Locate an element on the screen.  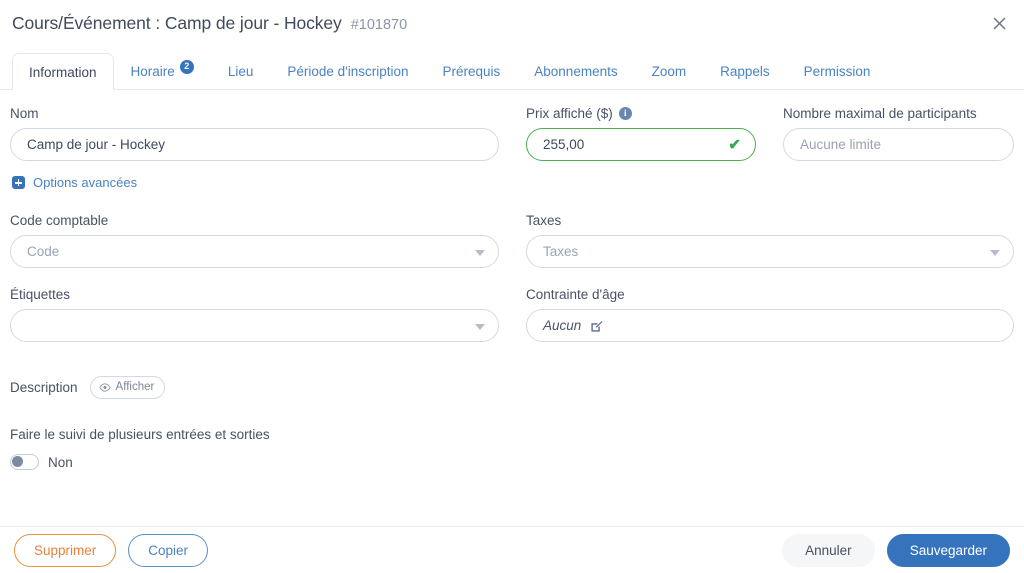
tab-lieu: Lieu is located at coordinates (241, 71).